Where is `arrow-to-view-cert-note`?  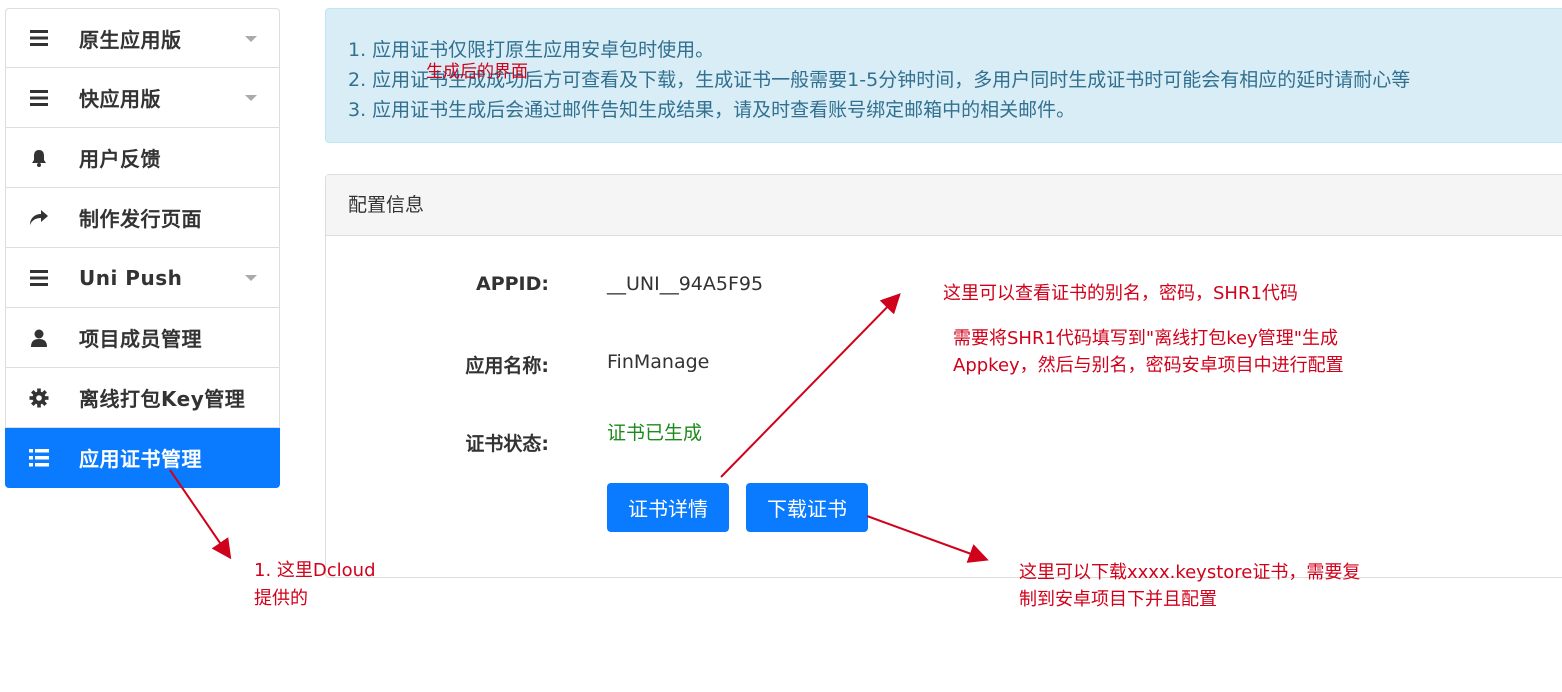 arrow-to-view-cert-note is located at coordinates (810, 385).